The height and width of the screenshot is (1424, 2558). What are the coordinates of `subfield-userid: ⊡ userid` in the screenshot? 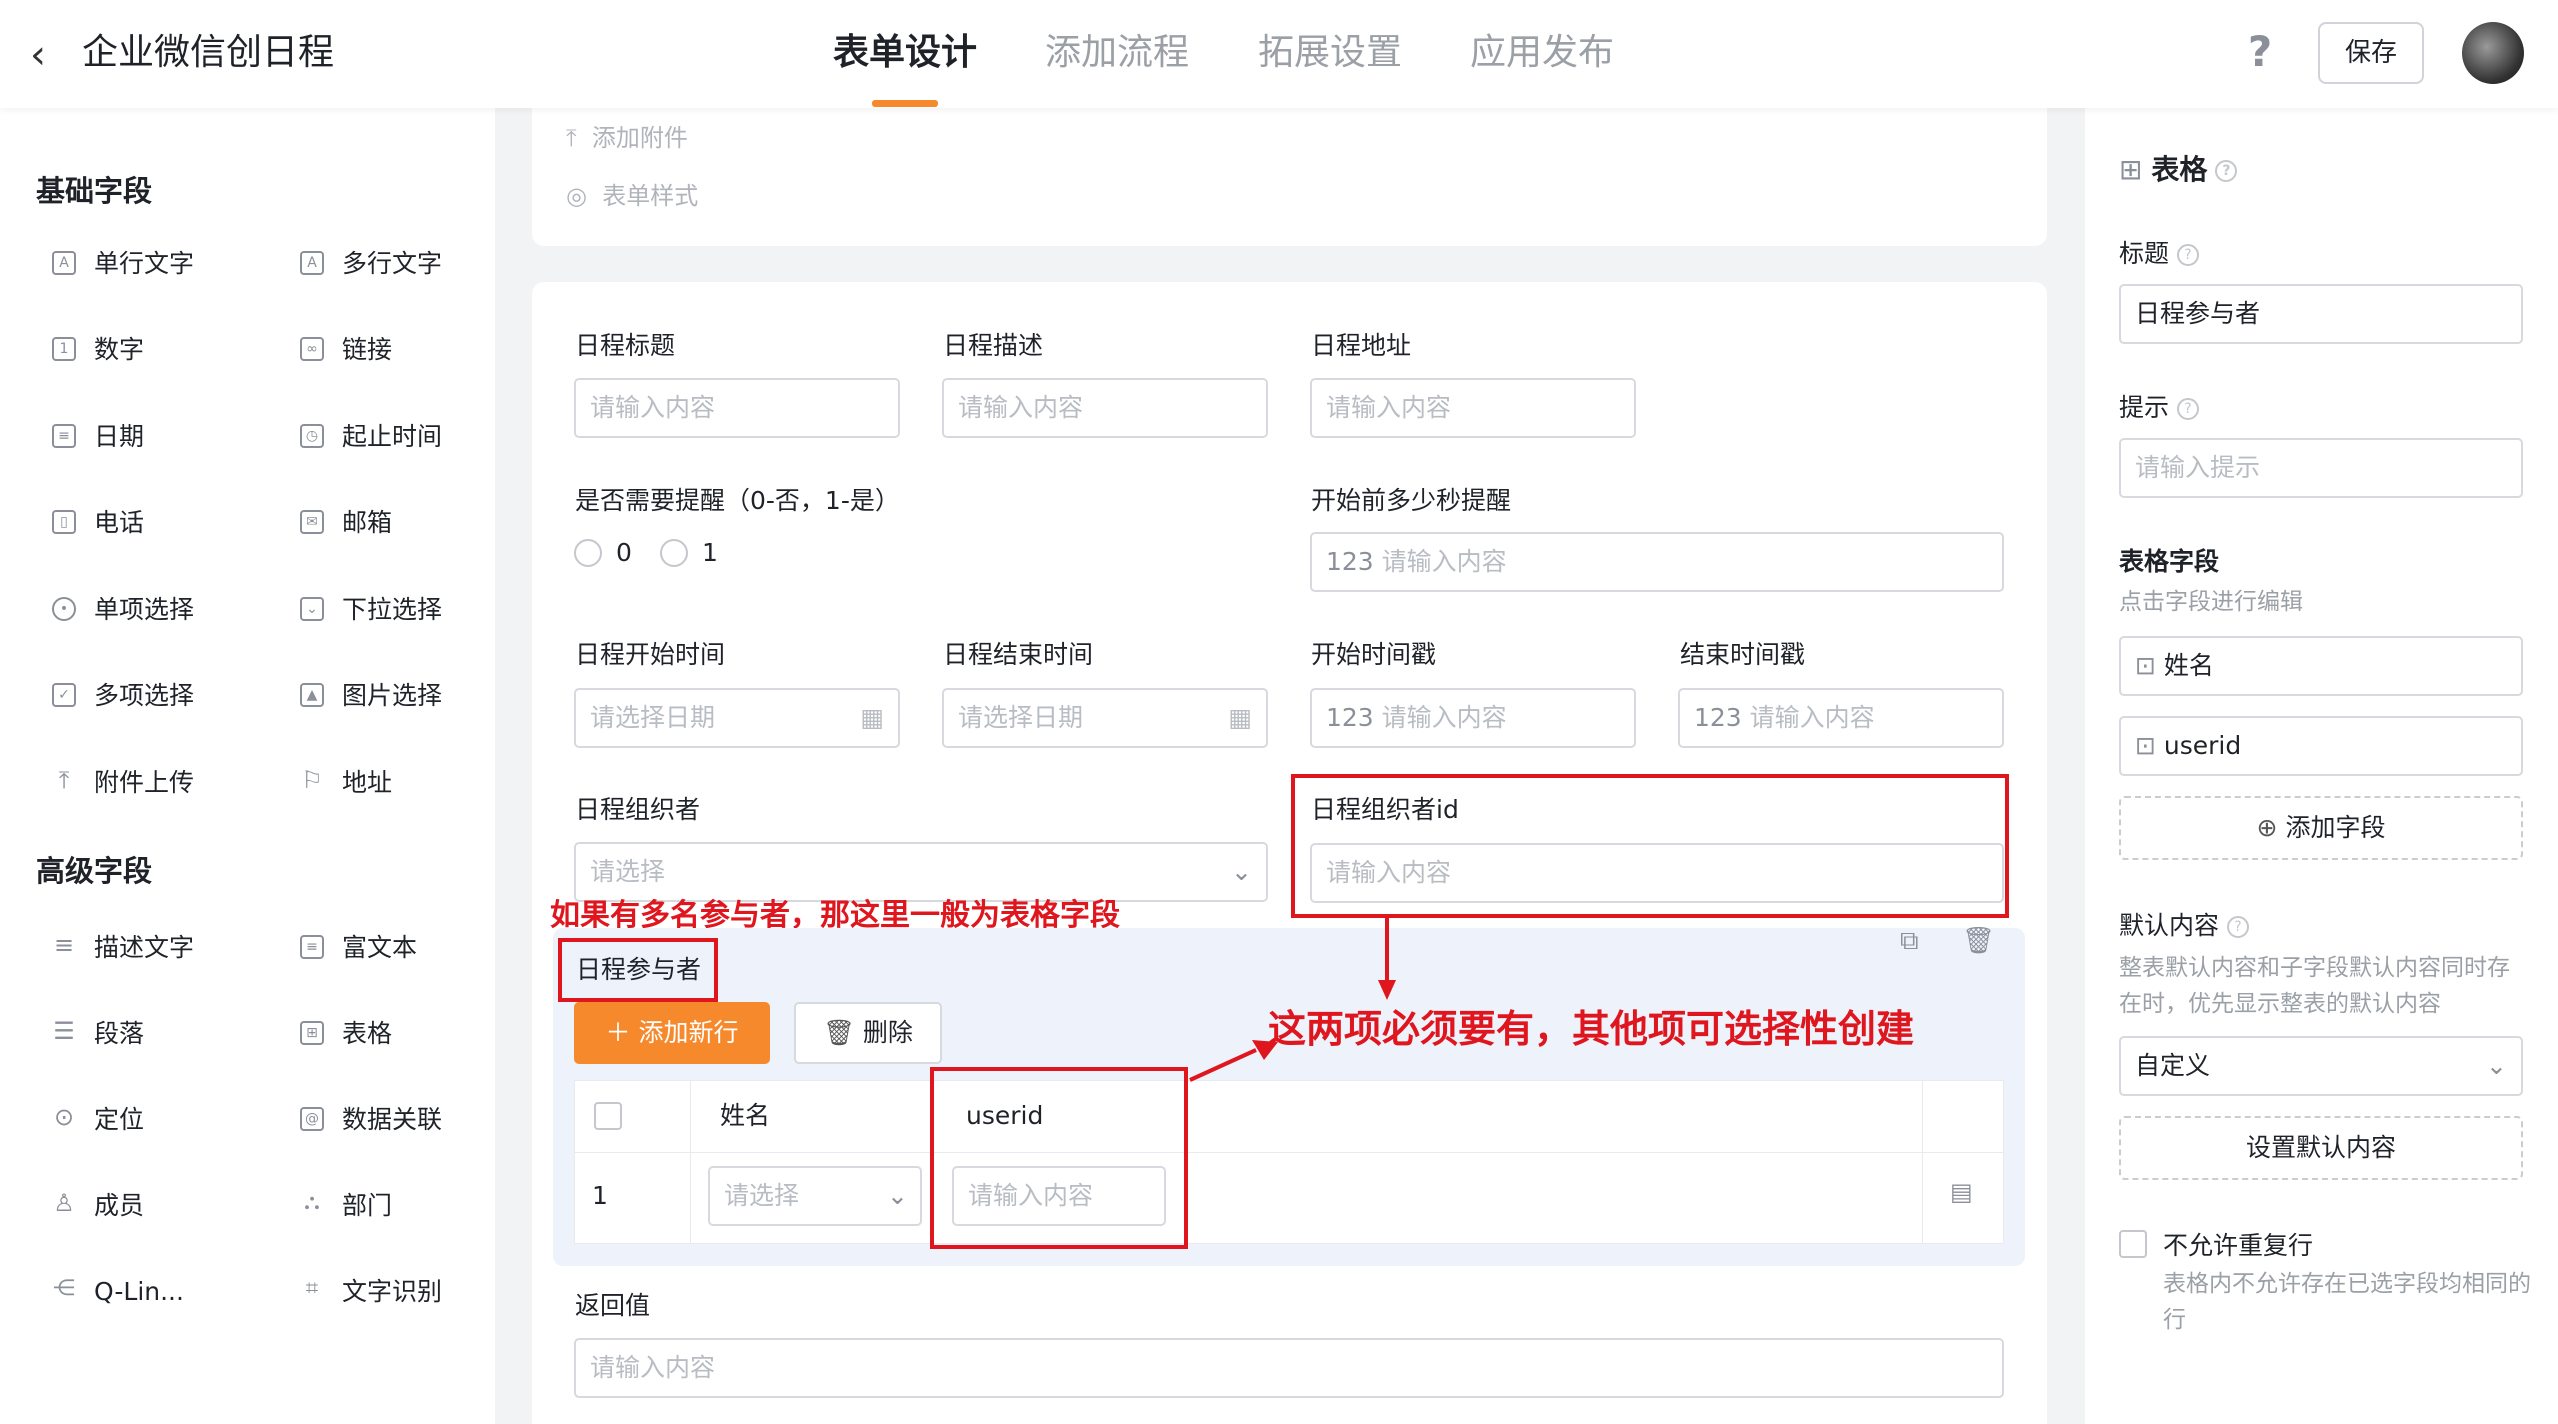 It's located at (2321, 746).